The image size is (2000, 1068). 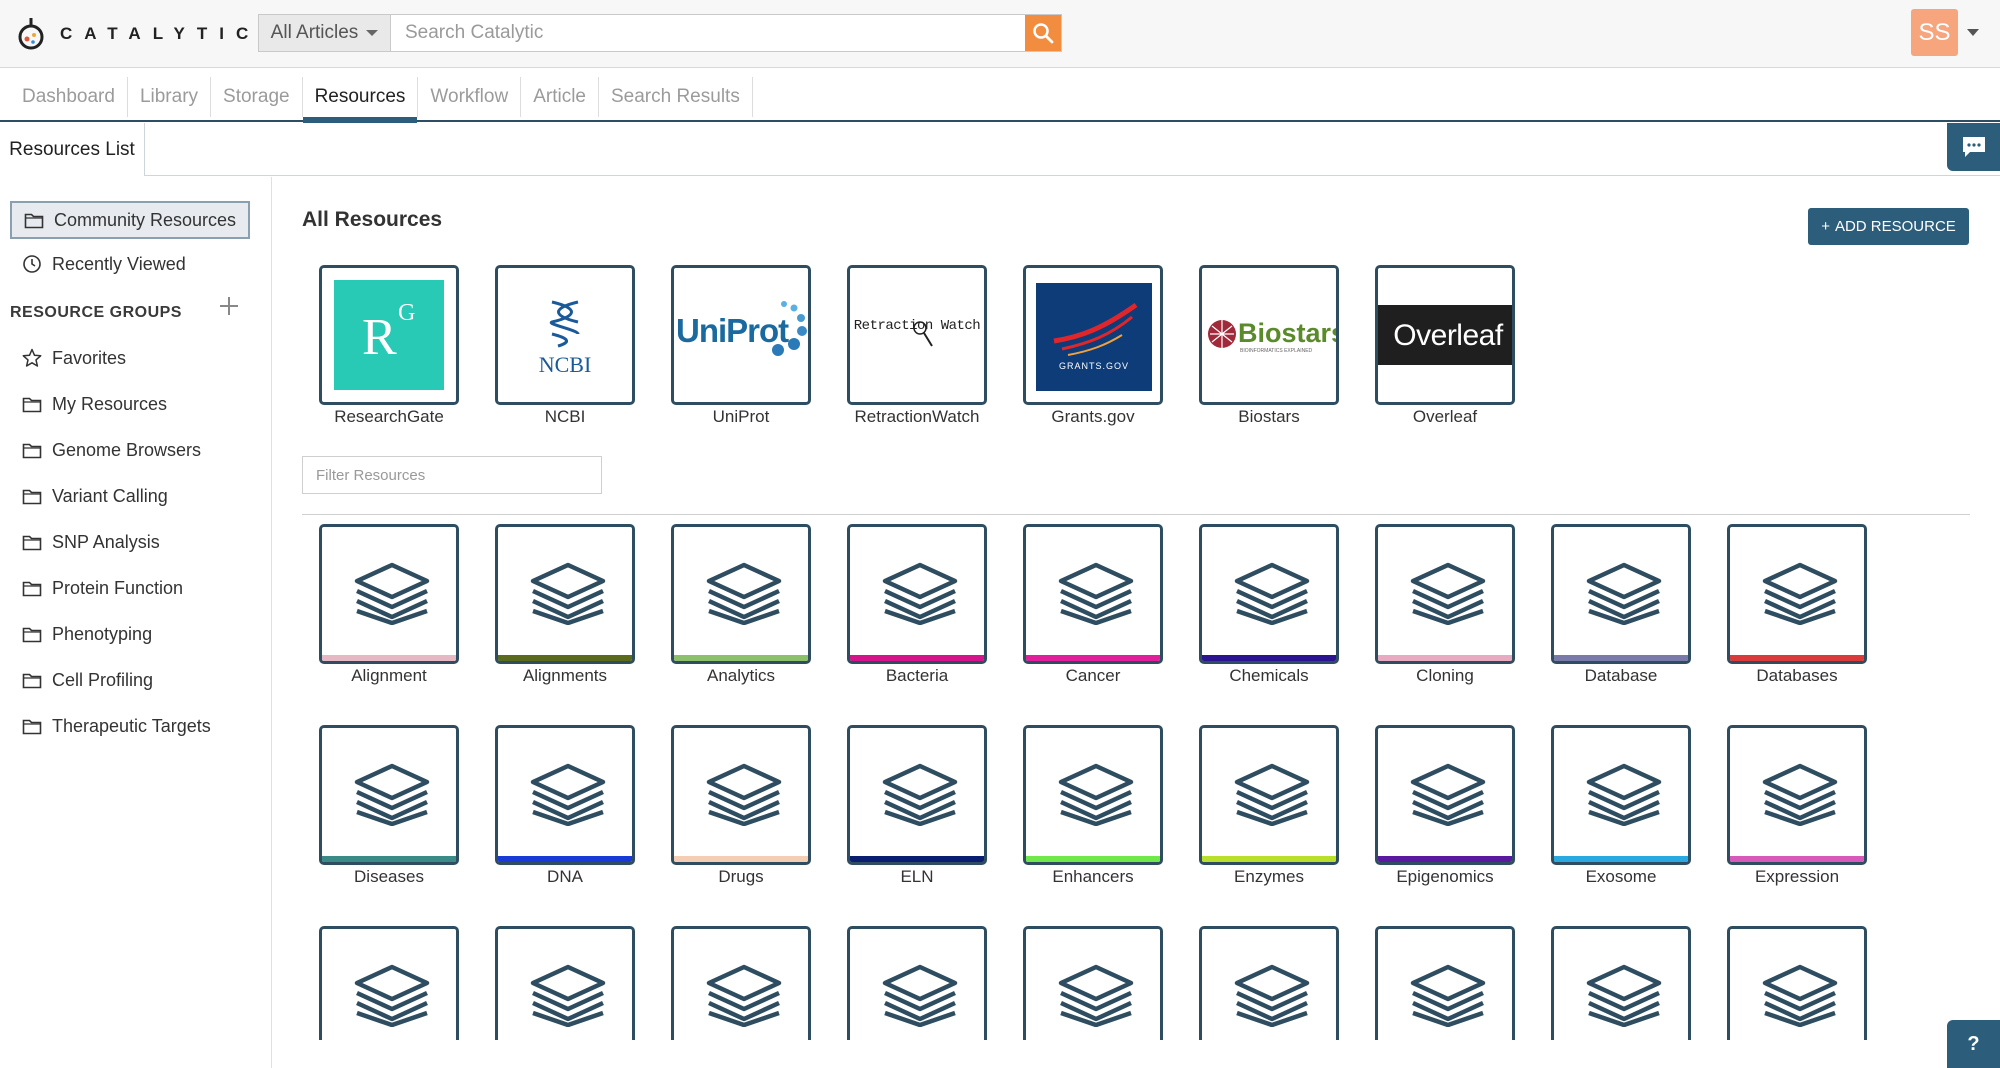 I want to click on help-button: ?, so click(x=1973, y=1044).